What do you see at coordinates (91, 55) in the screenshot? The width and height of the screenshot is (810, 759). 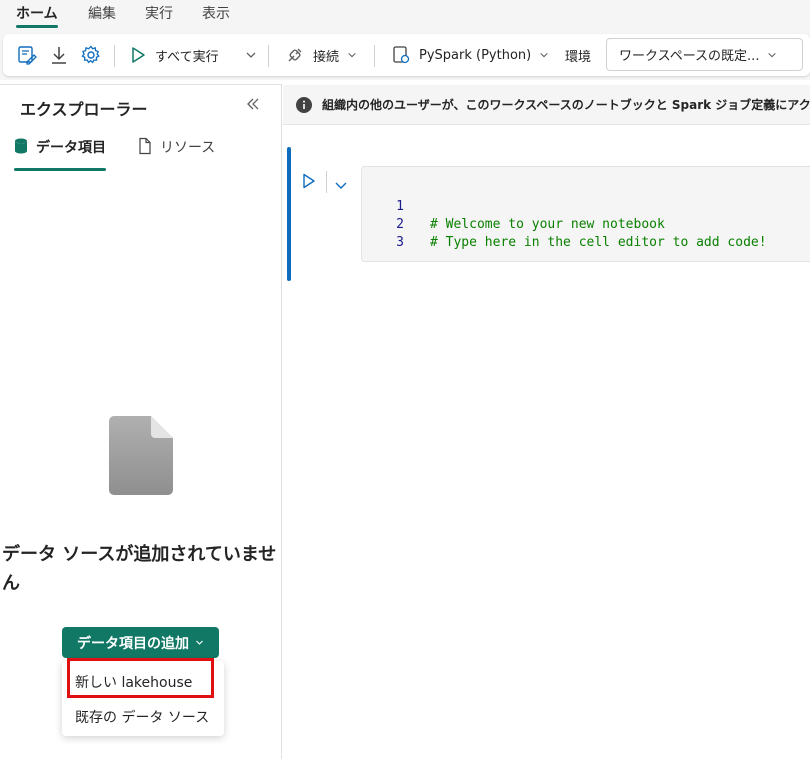 I see `settings-gear-icon` at bounding box center [91, 55].